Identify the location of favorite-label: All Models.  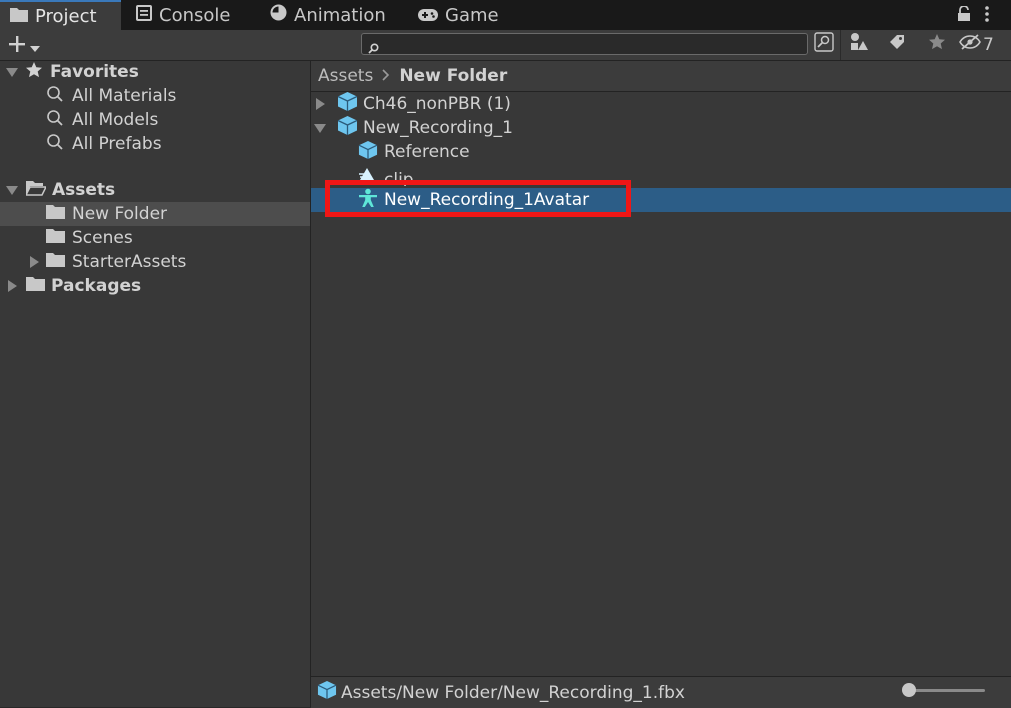
(115, 120).